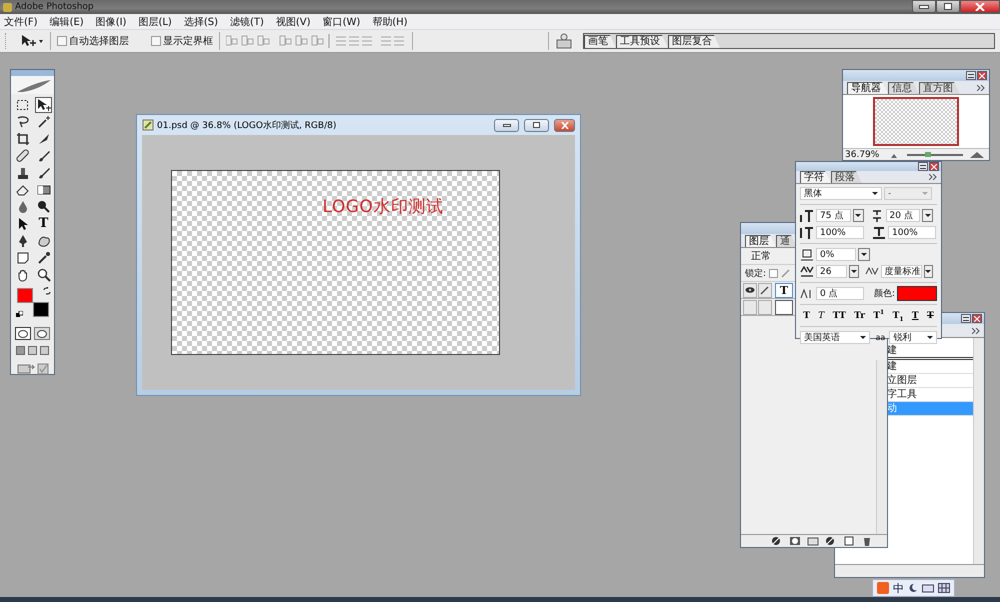 This screenshot has height=602, width=1000. What do you see at coordinates (841, 193) in the screenshot?
I see `font-family-dropdown: 黑体` at bounding box center [841, 193].